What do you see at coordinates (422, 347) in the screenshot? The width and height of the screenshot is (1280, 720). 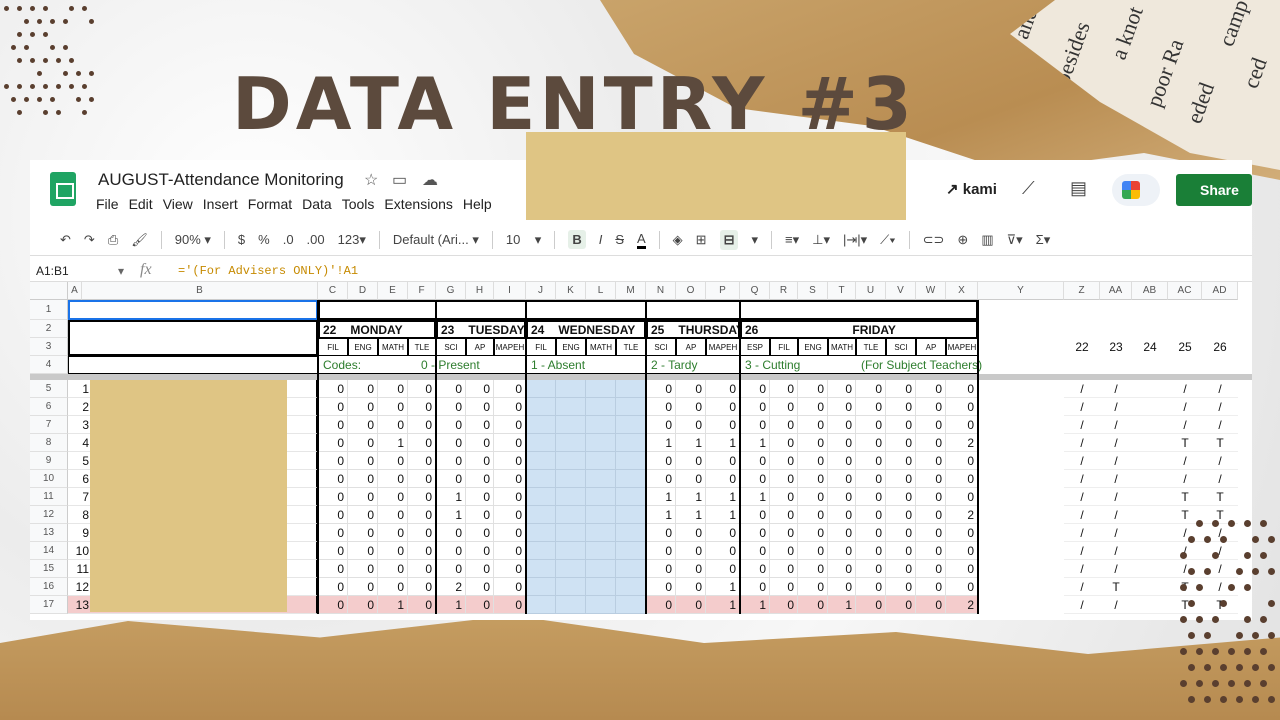 I see `subject-header: TLE` at bounding box center [422, 347].